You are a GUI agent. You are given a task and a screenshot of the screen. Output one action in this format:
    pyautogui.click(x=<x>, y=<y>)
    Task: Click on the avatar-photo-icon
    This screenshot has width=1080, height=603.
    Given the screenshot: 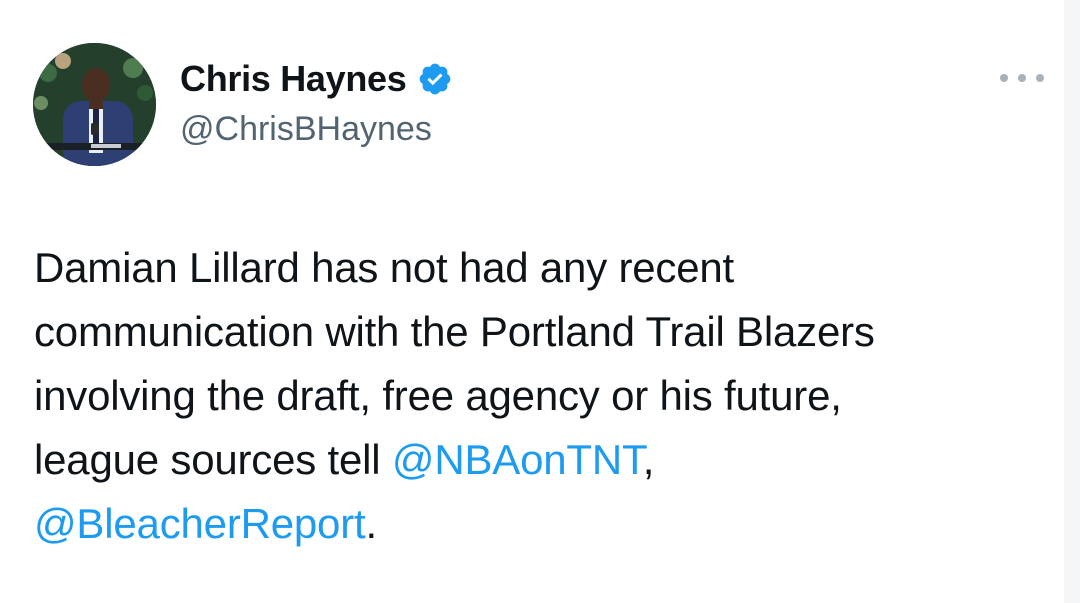 What is the action you would take?
    pyautogui.click(x=94, y=104)
    